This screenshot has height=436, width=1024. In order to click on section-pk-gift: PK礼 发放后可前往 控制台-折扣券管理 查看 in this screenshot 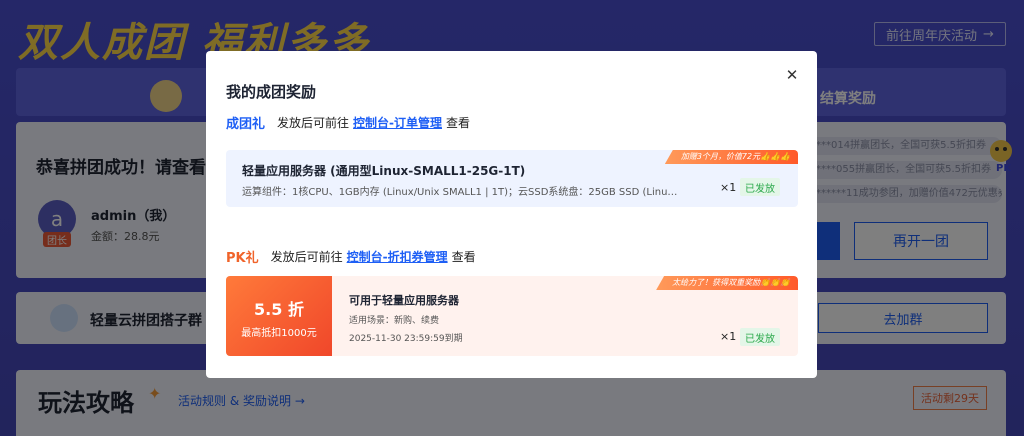, I will do `click(351, 256)`.